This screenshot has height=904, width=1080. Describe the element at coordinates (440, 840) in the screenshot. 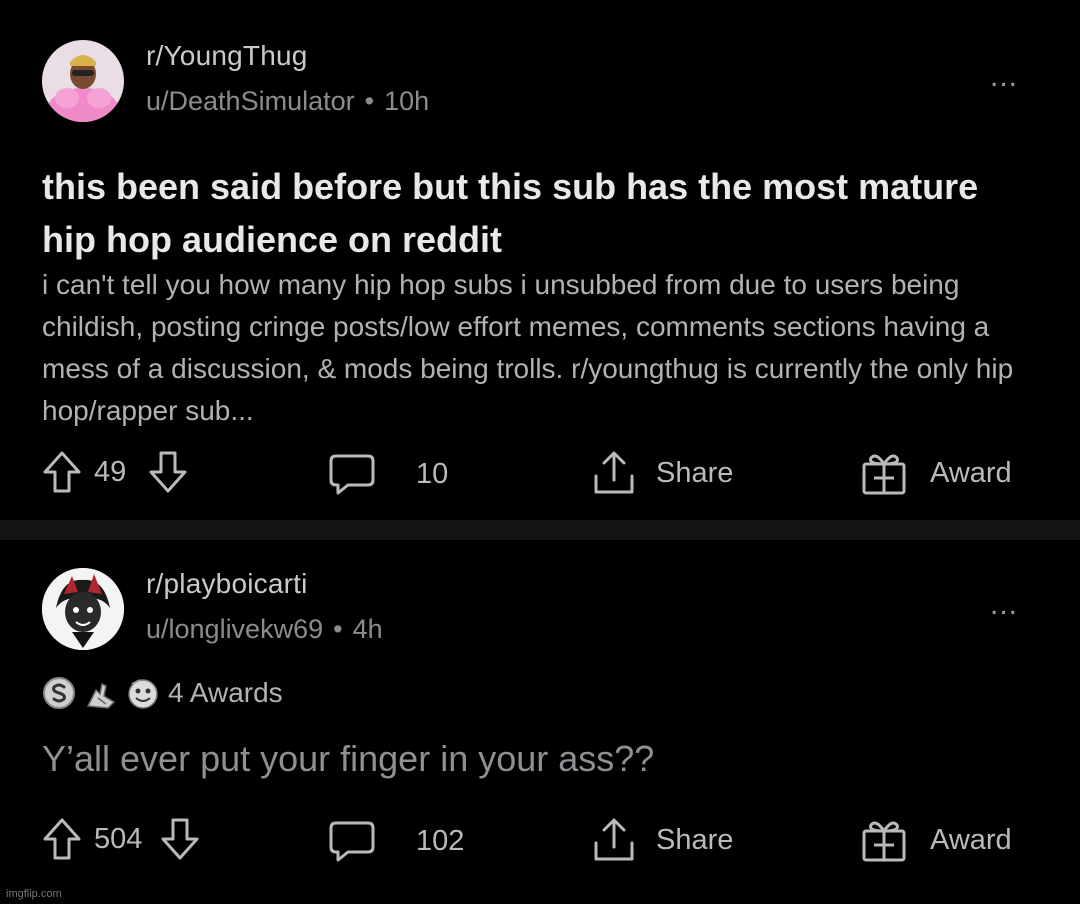

I see `comment-count: 102` at that location.